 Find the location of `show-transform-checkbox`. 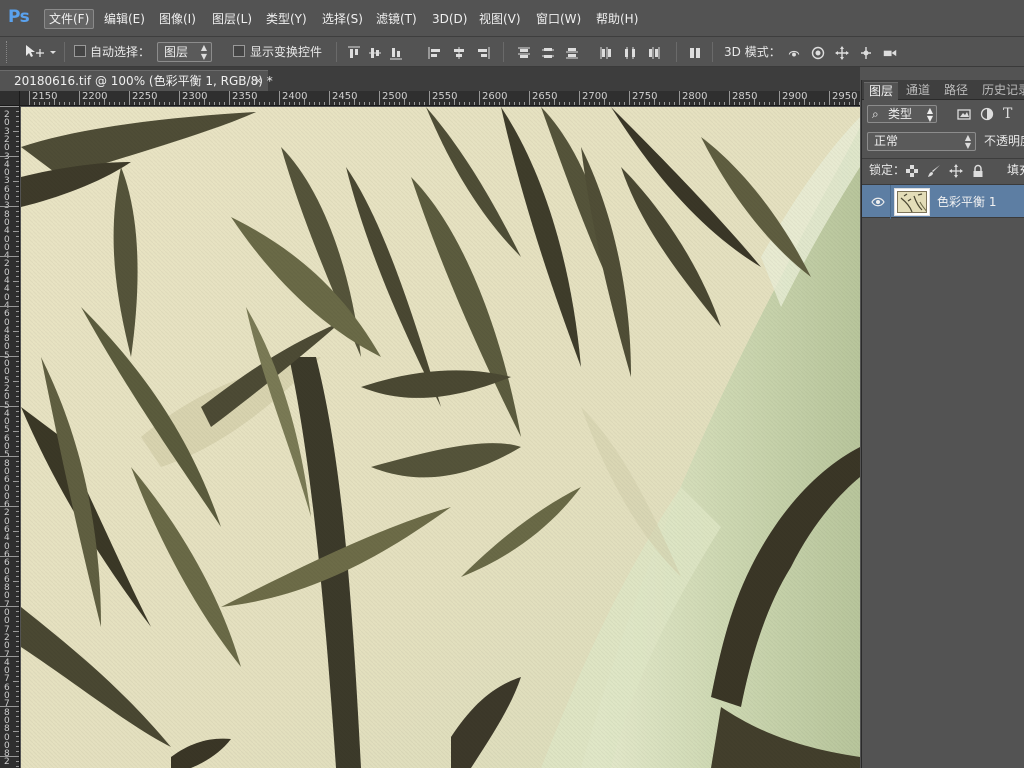

show-transform-checkbox is located at coordinates (239, 51).